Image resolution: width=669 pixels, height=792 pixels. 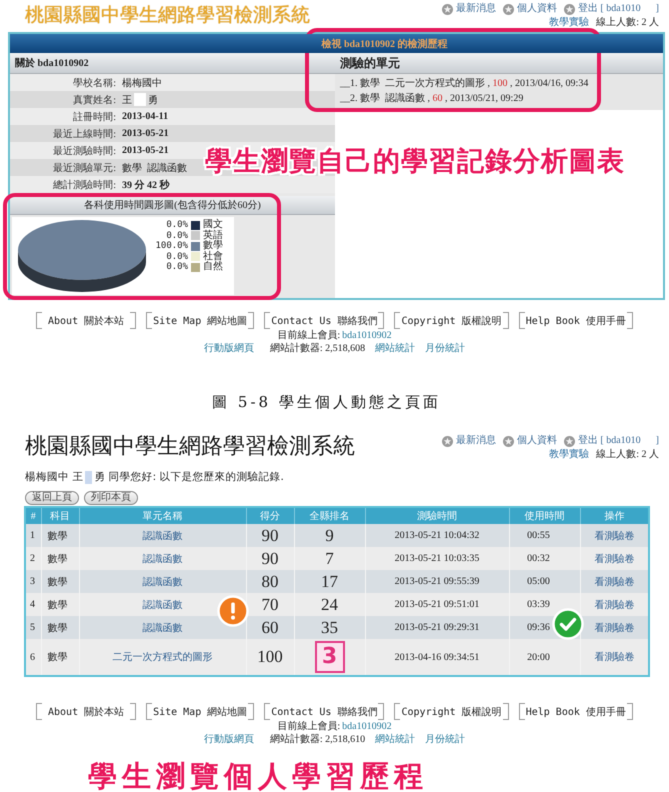 I want to click on info-value: 數學 認識函數, so click(x=154, y=168).